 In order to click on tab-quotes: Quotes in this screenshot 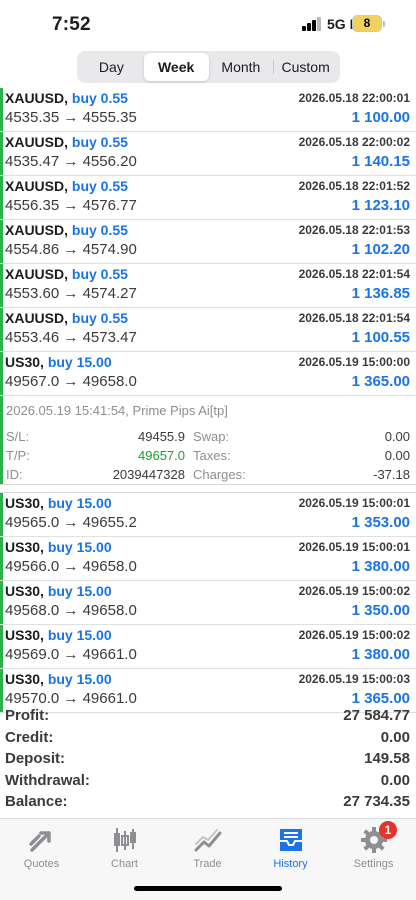, I will do `click(41, 847)`.